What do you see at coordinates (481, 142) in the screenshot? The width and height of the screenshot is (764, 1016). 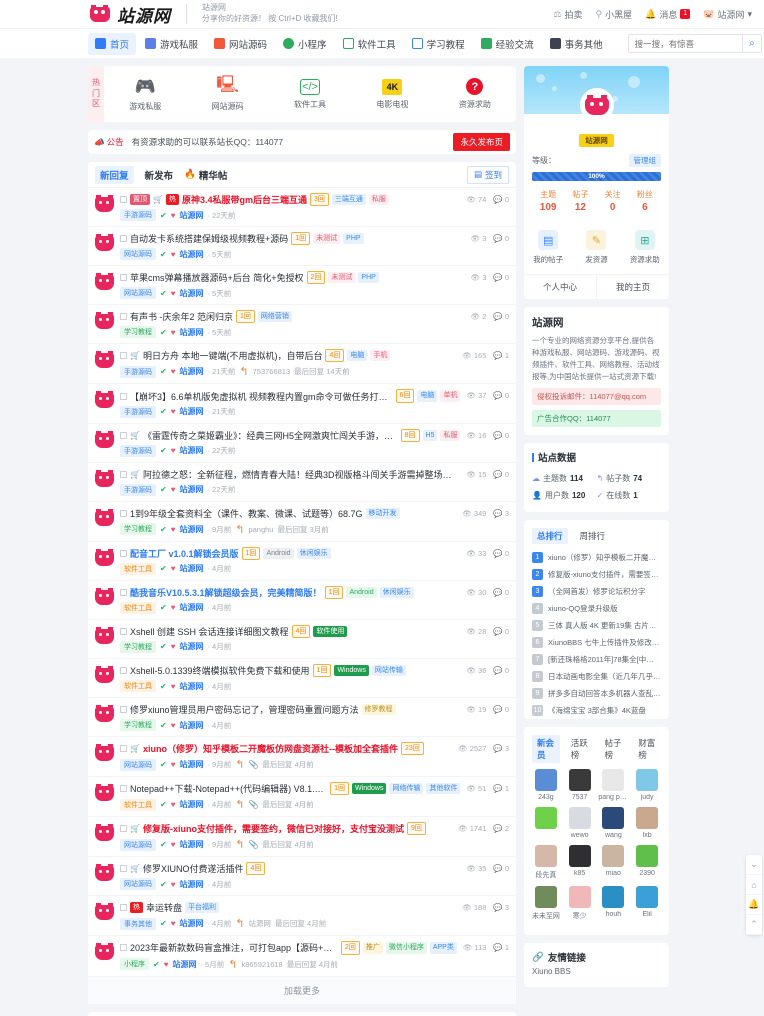 I see `permanent-publish-button: 永久发布页` at bounding box center [481, 142].